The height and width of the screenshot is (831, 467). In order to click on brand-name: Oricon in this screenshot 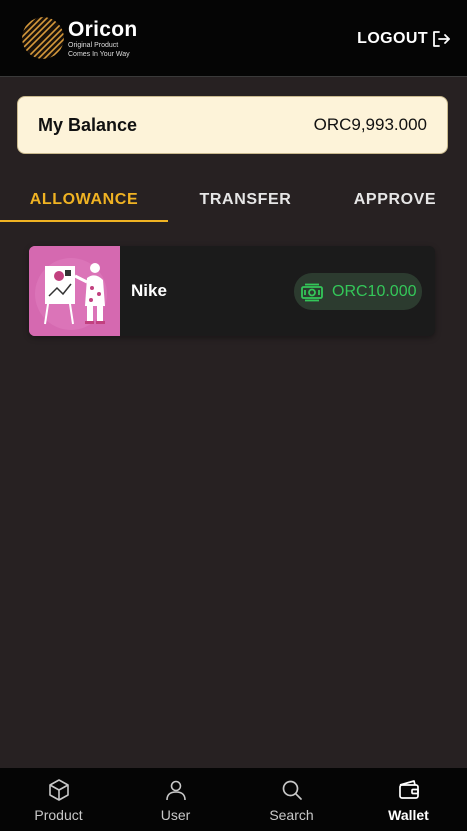, I will do `click(103, 29)`.